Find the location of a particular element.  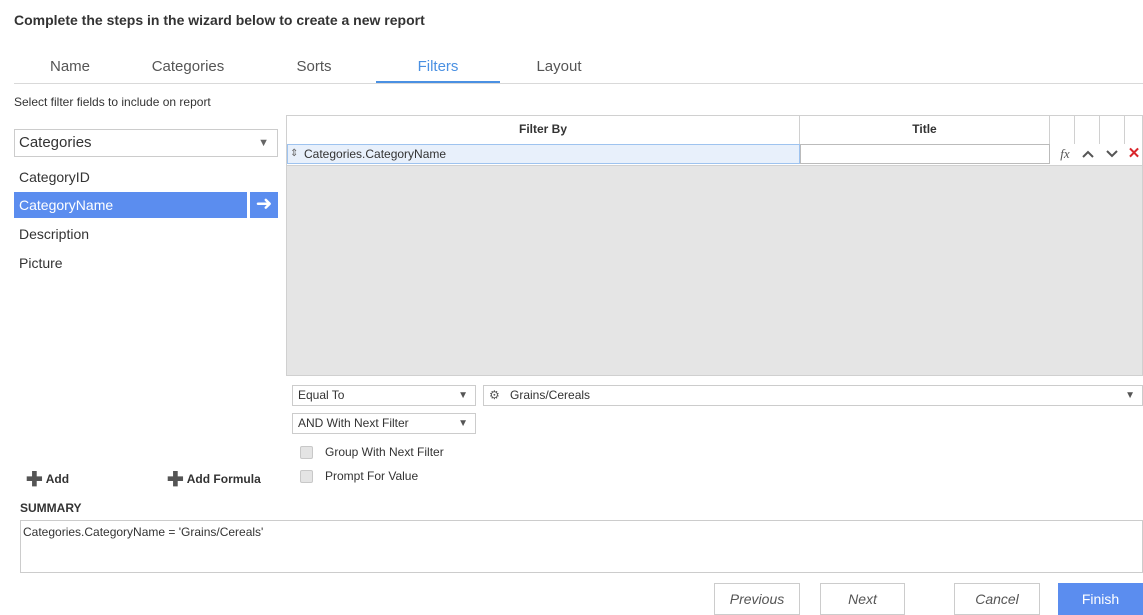

prompt-for-value-label: Prompt For Value is located at coordinates (372, 476).